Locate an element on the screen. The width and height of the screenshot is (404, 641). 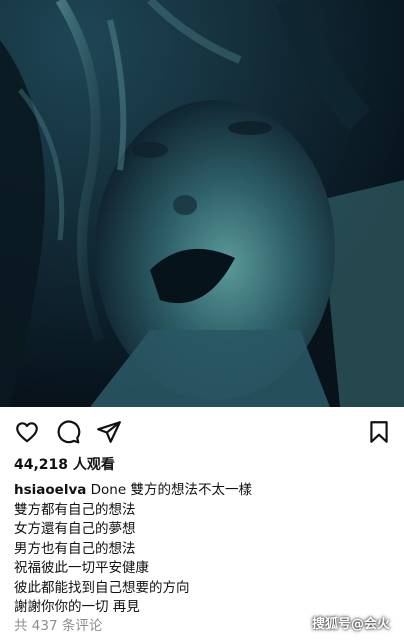
comment-button is located at coordinates (68, 432).